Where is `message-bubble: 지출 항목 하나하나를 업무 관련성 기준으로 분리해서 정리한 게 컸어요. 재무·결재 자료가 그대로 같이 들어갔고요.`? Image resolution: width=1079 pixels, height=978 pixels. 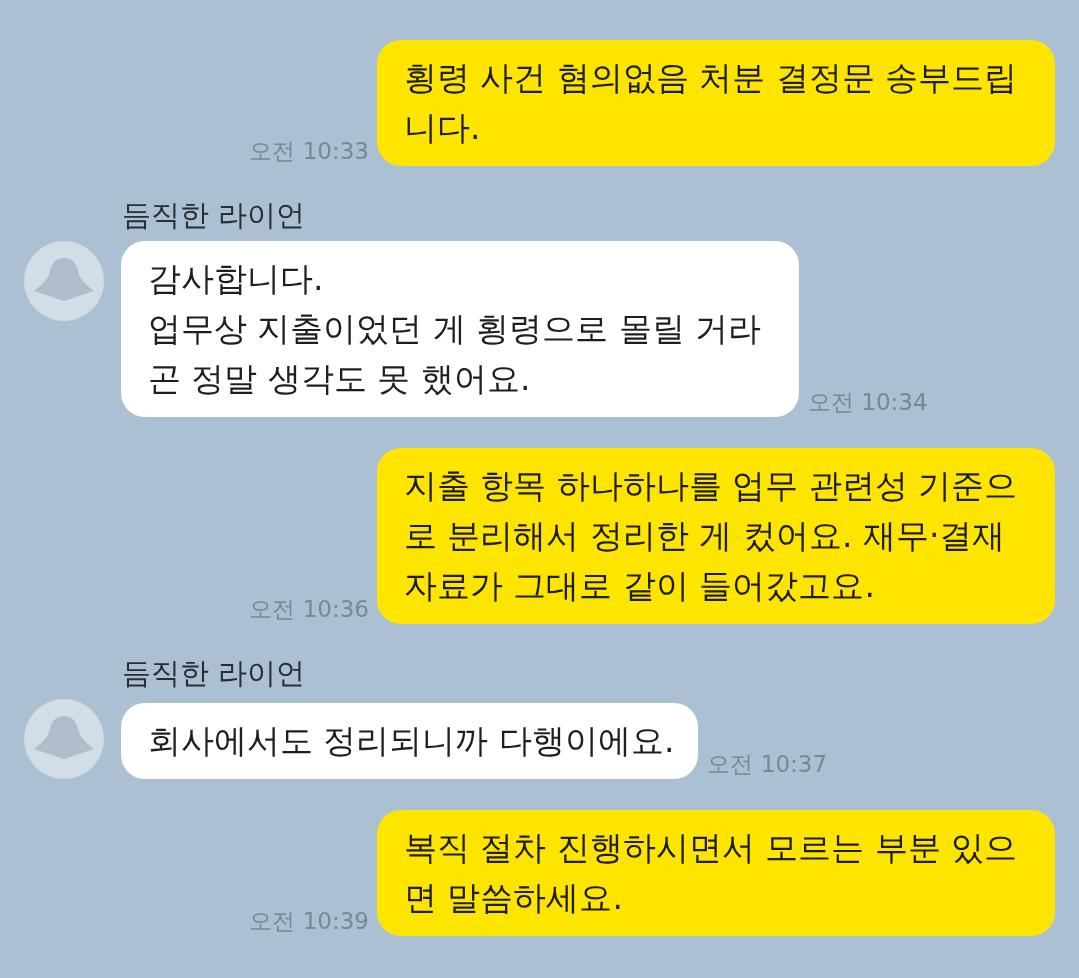
message-bubble: 지출 항목 하나하나를 업무 관련성 기준으로 분리해서 정리한 게 컸어요. 재무·결재 자료가 그대로 같이 들어갔고요. is located at coordinates (716, 536).